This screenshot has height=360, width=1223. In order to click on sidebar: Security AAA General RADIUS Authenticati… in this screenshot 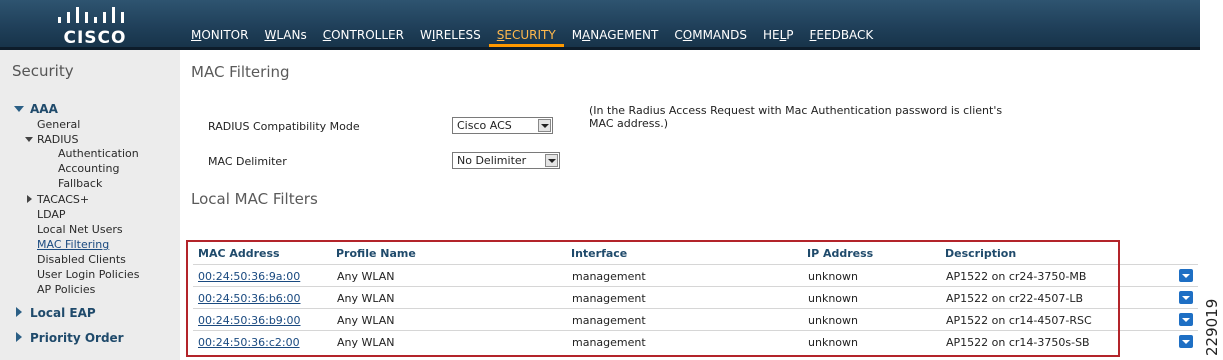, I will do `click(90, 205)`.